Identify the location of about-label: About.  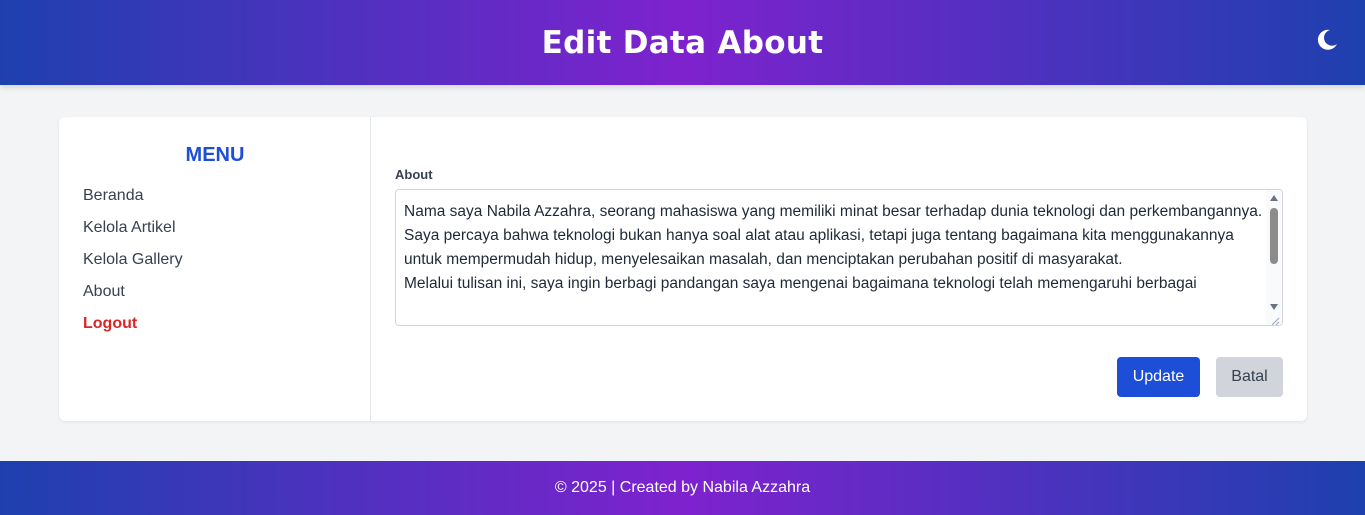
(414, 174).